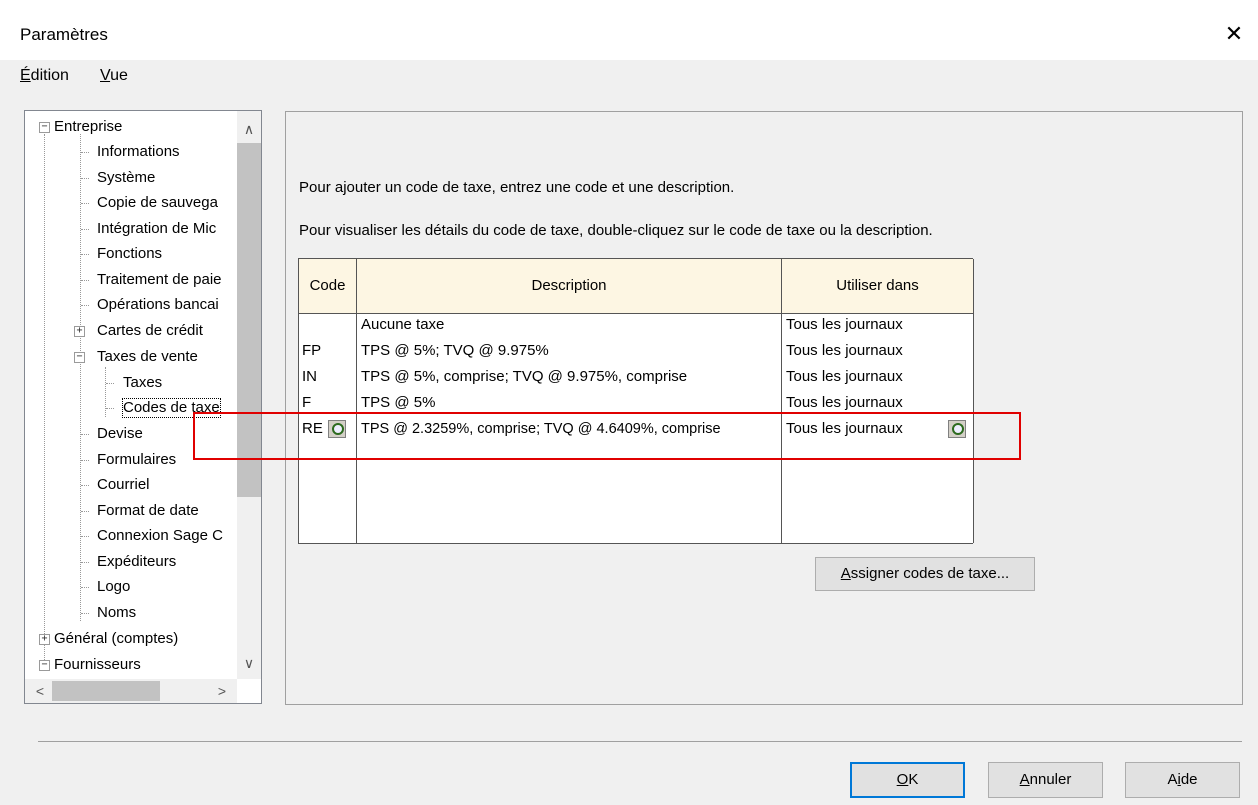 The width and height of the screenshot is (1258, 805). What do you see at coordinates (159, 280) in the screenshot?
I see `tree-item-traitement-paie: Traitement de paie` at bounding box center [159, 280].